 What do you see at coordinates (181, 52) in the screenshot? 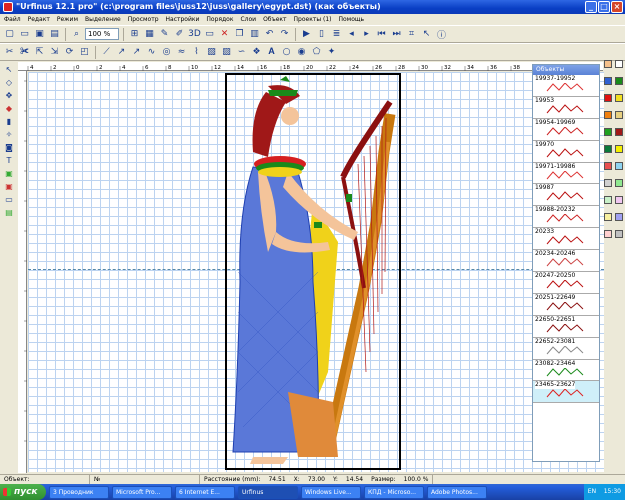
I see `zigzag-tool-icon: ≈` at bounding box center [181, 52].